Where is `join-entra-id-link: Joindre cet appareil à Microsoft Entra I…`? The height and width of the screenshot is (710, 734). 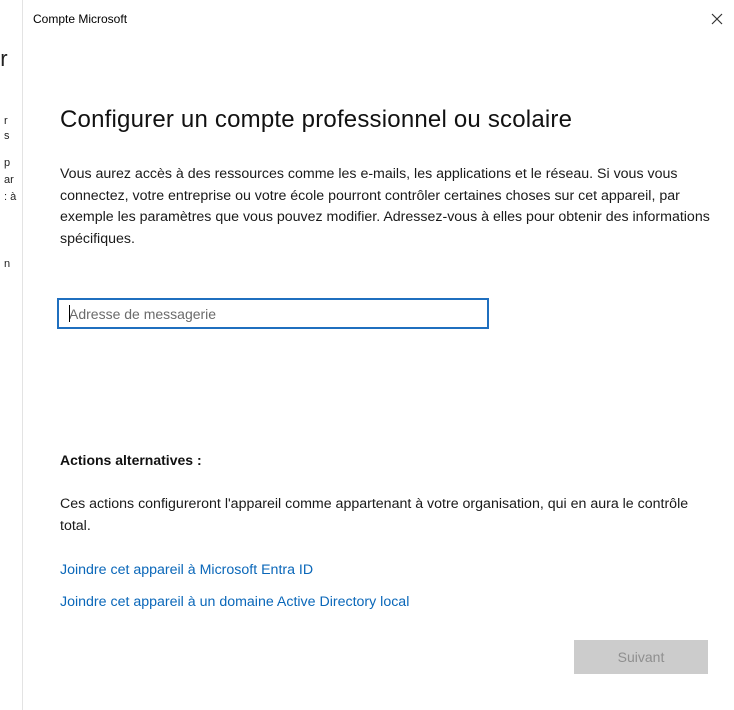
join-entra-id-link: Joindre cet appareil à Microsoft Entra I… is located at coordinates (186, 570).